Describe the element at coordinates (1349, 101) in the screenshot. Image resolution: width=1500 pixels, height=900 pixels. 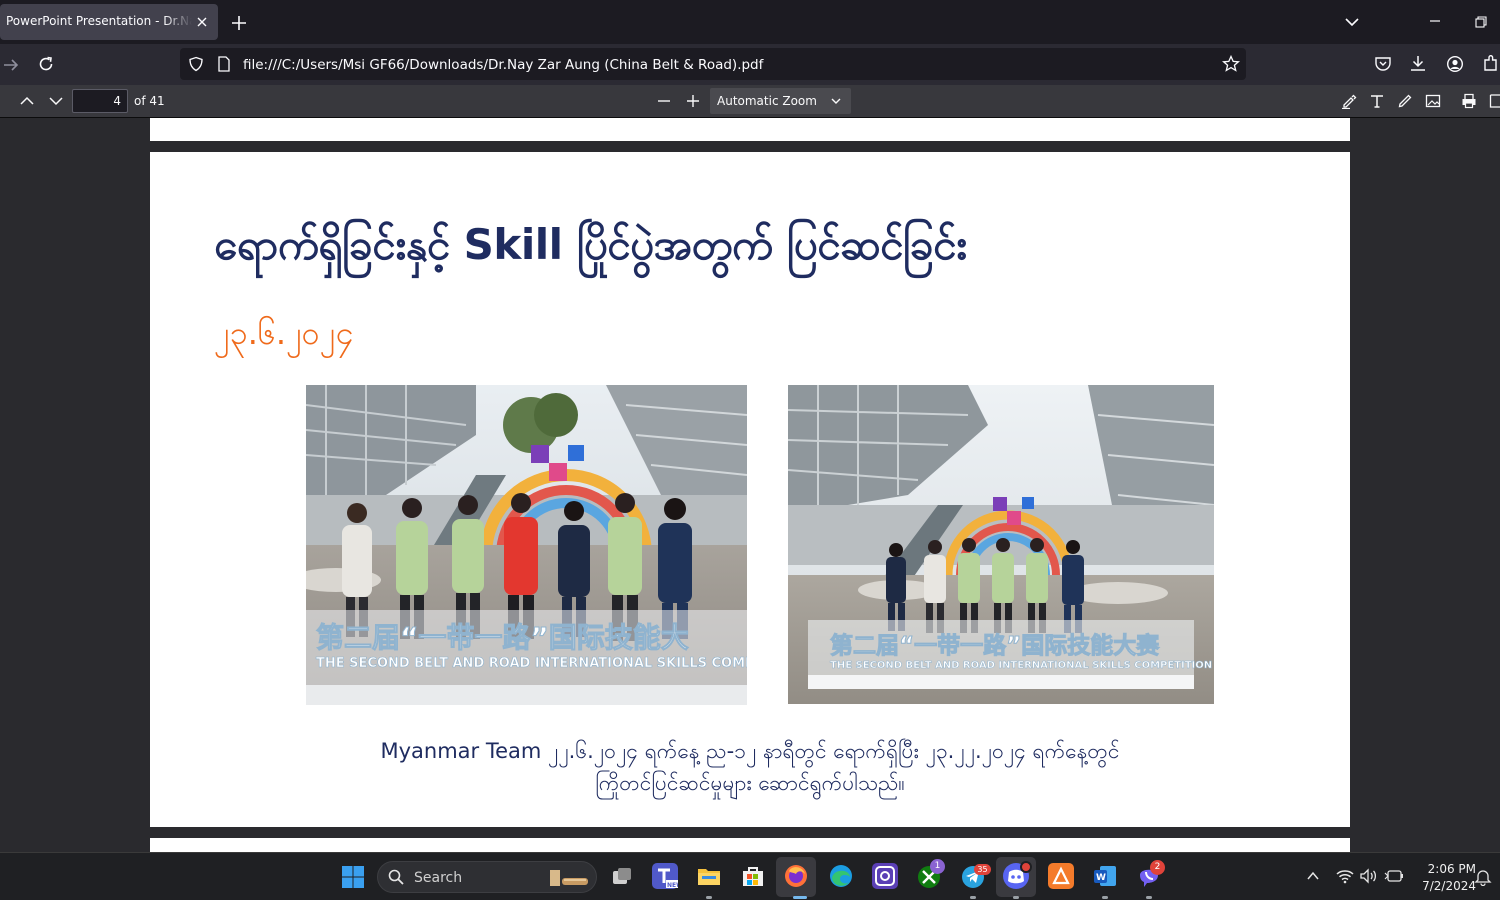
I see `highlight-icon` at that location.